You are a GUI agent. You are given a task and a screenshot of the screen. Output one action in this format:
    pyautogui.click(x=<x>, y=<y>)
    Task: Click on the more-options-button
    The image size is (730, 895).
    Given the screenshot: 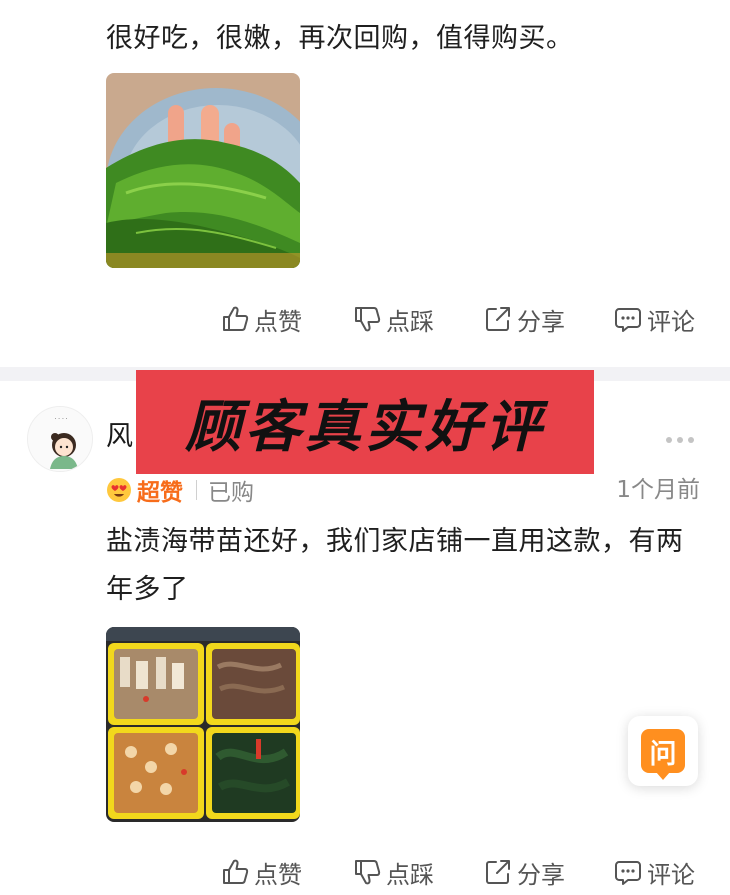 What is the action you would take?
    pyautogui.click(x=680, y=440)
    